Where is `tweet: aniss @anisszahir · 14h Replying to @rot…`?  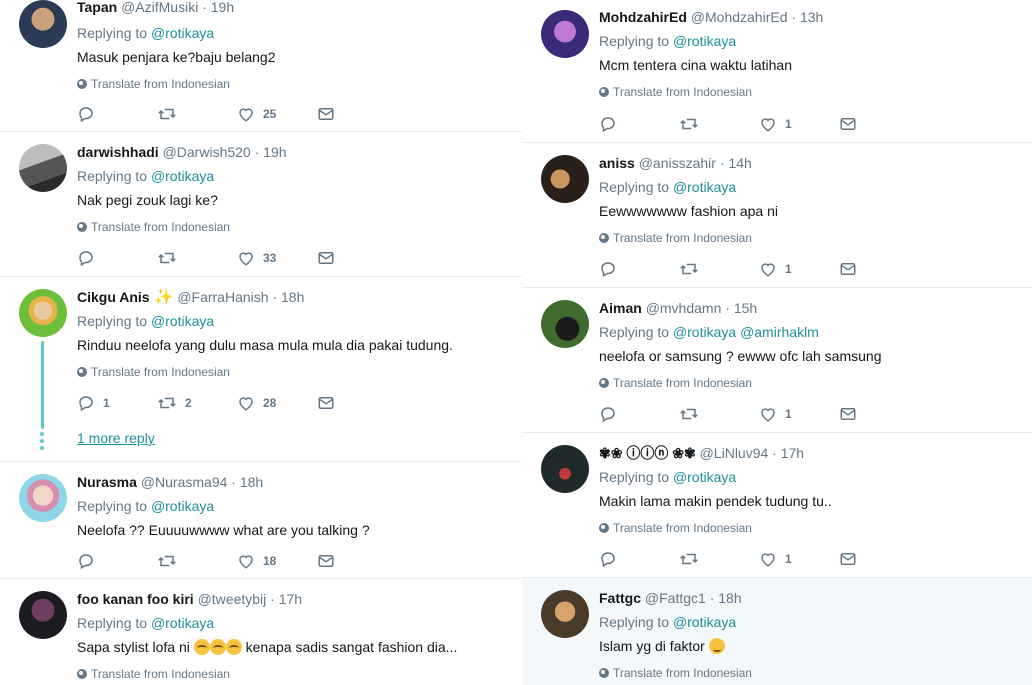
tweet: aniss @anisszahir · 14h Replying to @rot… is located at coordinates (777, 215).